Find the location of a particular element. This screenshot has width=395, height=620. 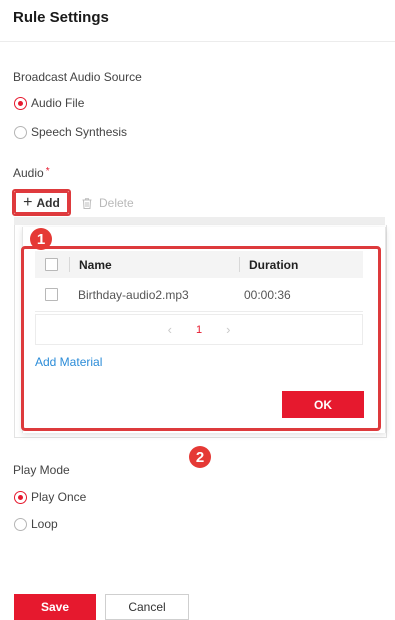

add-material-link: Add Material is located at coordinates (68, 362).